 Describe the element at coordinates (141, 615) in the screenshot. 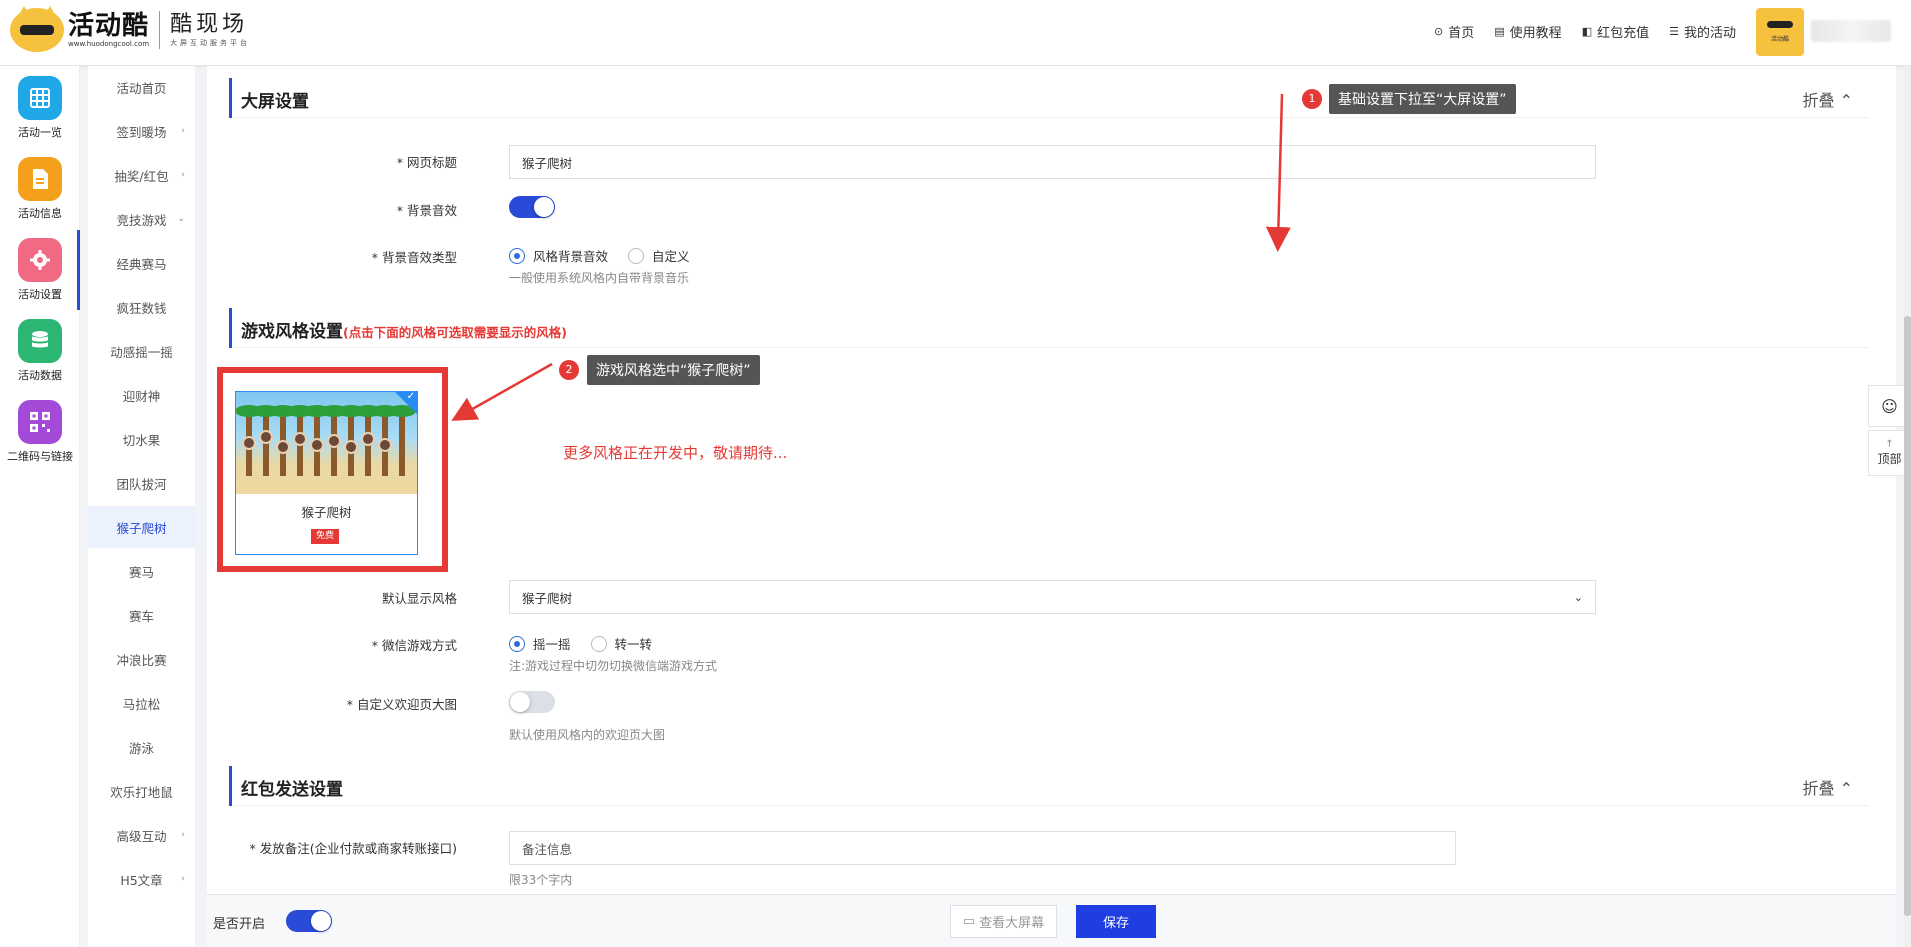

I see `submenu-item-car: 赛车` at that location.